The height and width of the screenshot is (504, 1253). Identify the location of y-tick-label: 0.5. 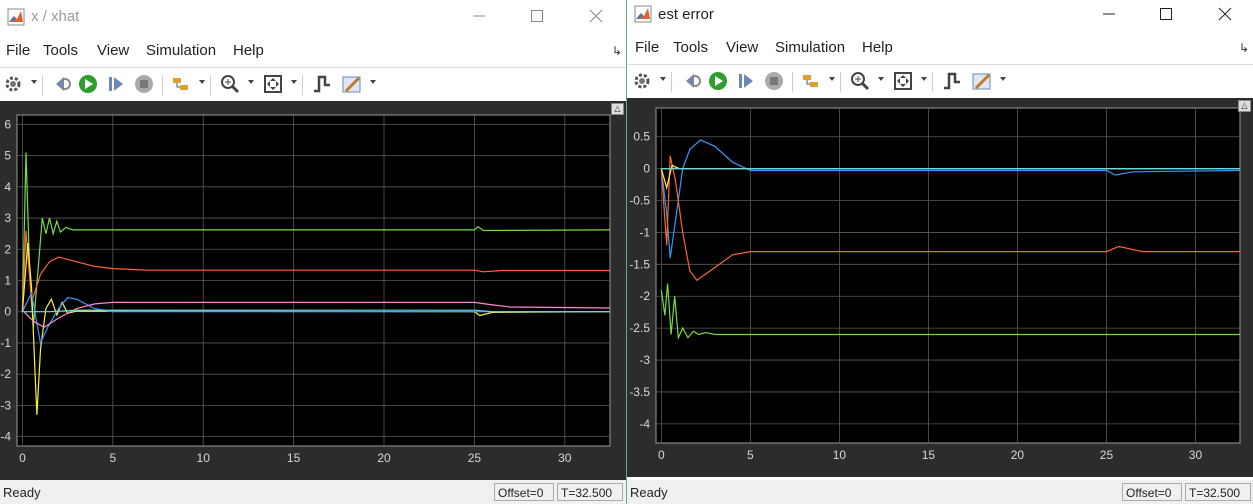
(641, 137).